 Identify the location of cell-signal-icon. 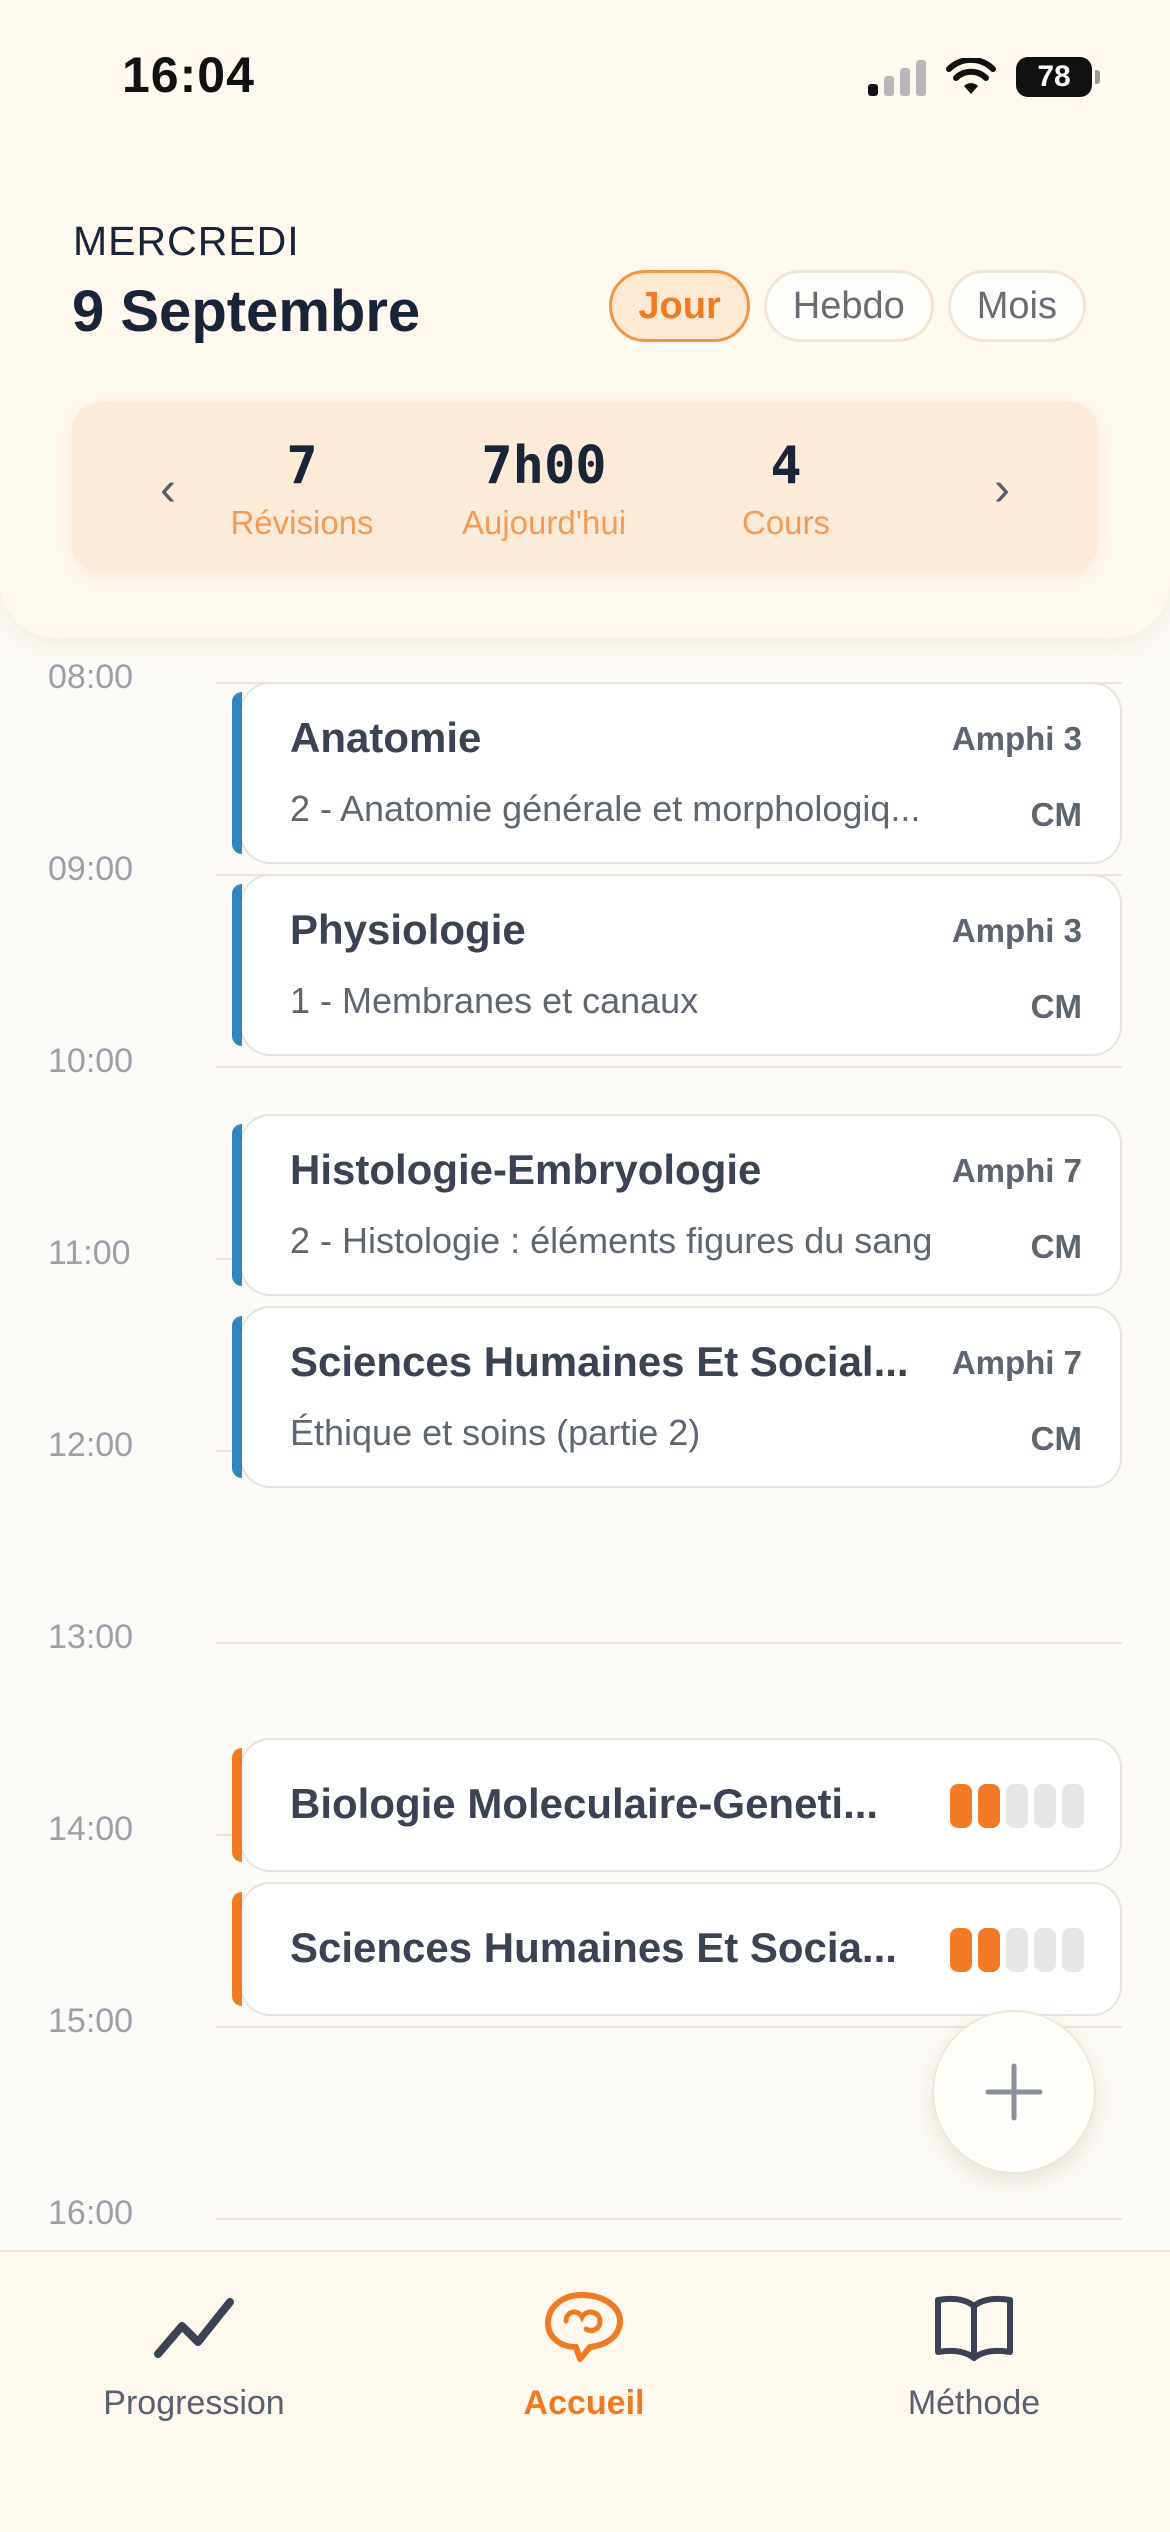
(897, 77).